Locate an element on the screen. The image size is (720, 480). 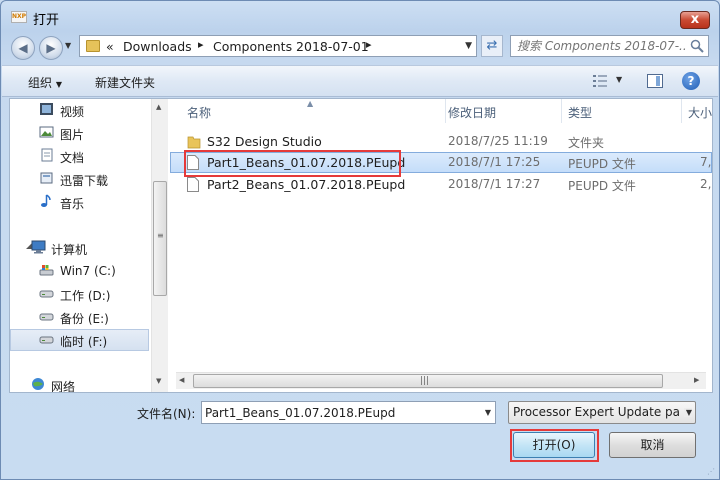
forward-button: ▶ is located at coordinates (51, 48).